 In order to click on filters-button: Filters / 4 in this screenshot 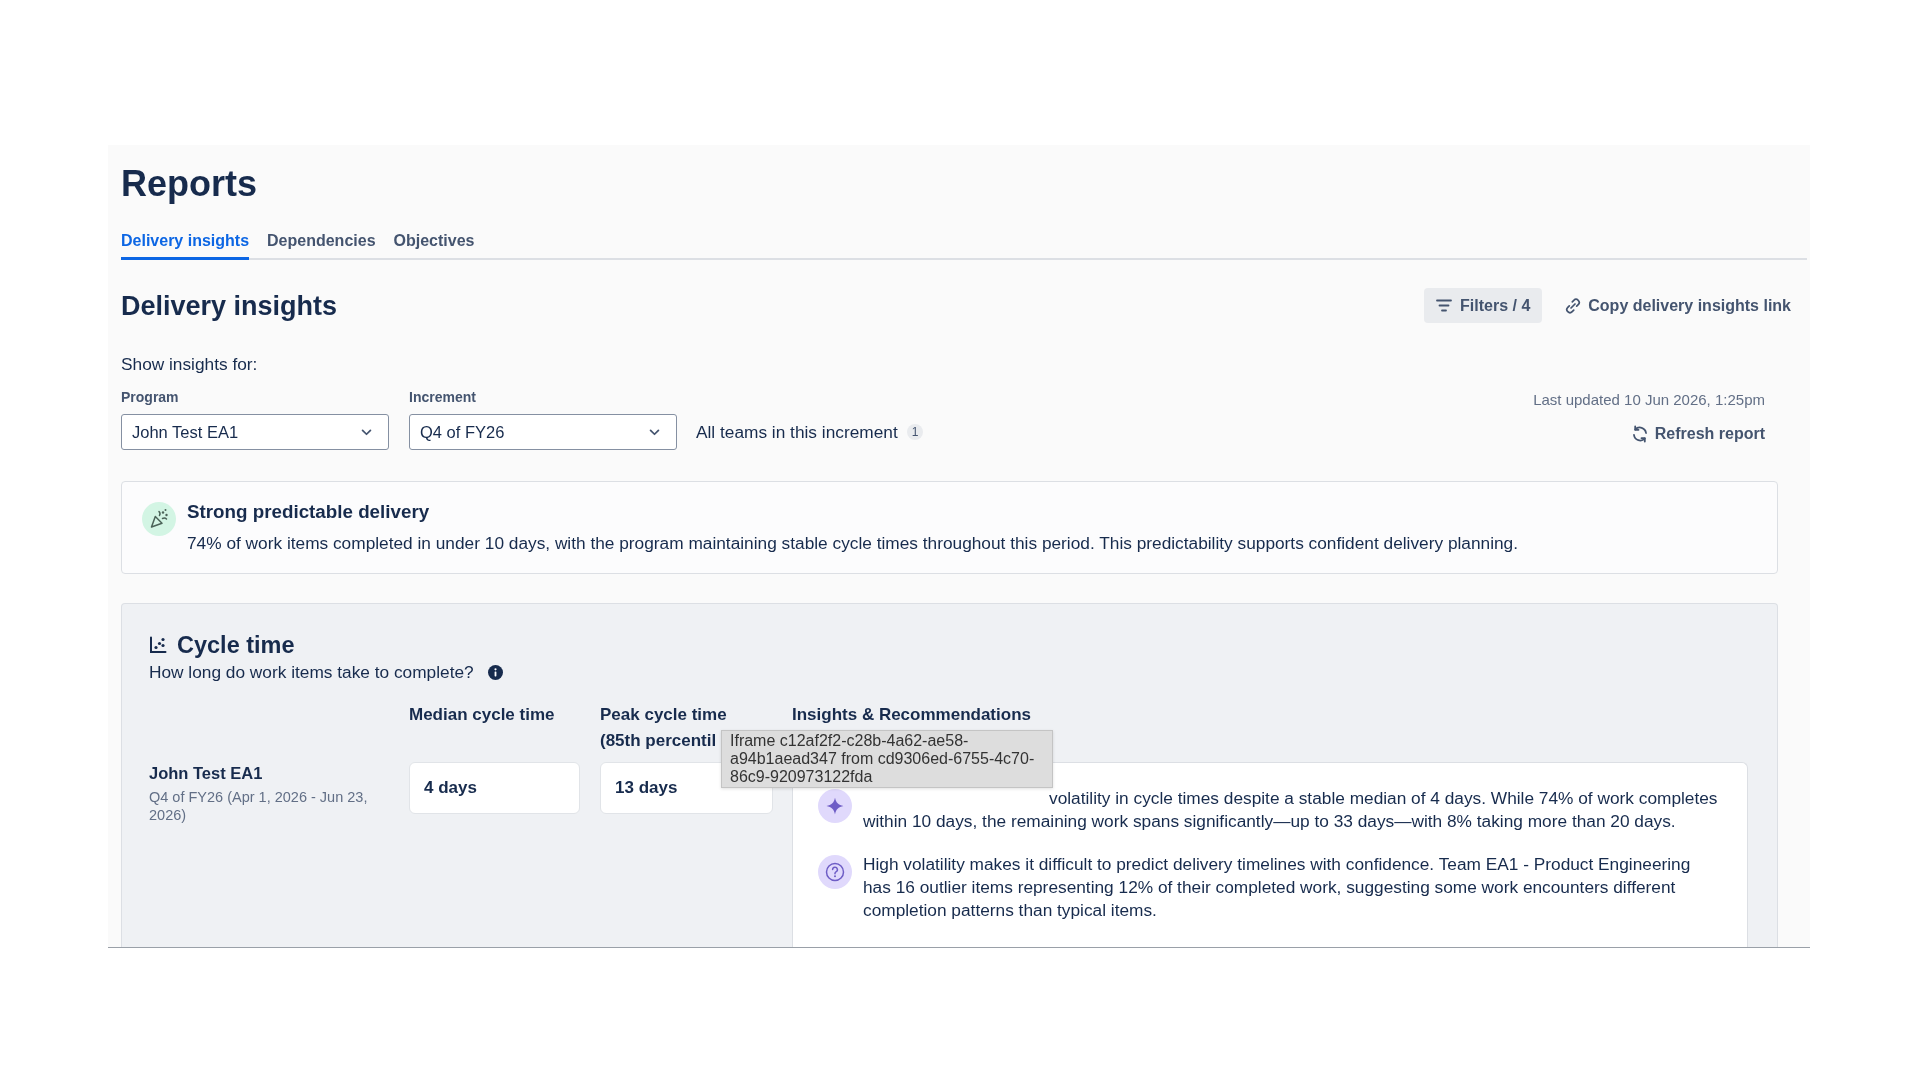, I will do `click(1483, 305)`.